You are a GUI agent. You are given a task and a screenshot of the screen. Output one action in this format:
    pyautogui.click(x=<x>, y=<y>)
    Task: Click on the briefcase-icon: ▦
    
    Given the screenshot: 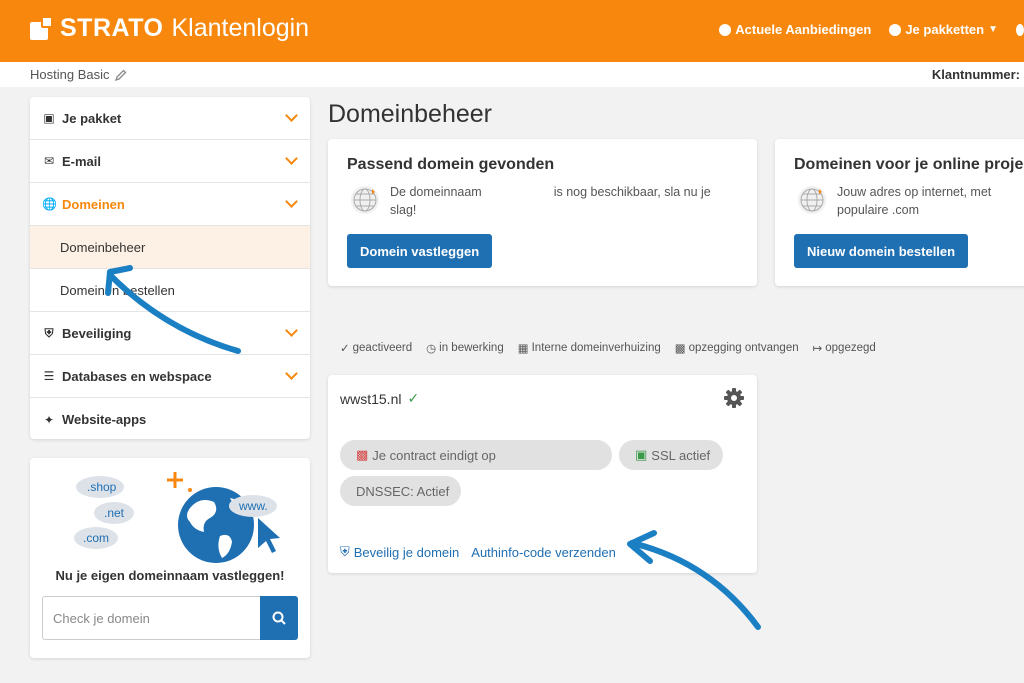 What is the action you would take?
    pyautogui.click(x=523, y=349)
    